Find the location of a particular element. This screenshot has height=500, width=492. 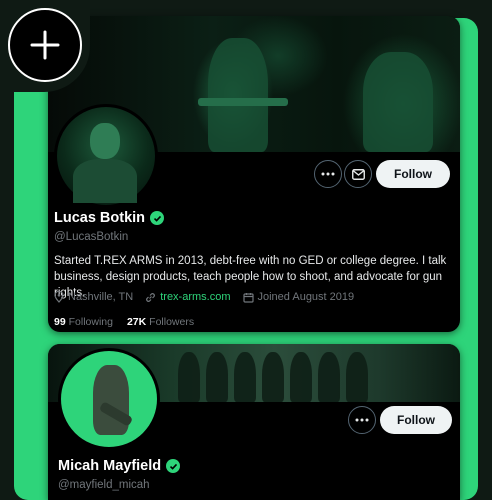

joined-text: Joined August 2019 is located at coordinates (306, 297).